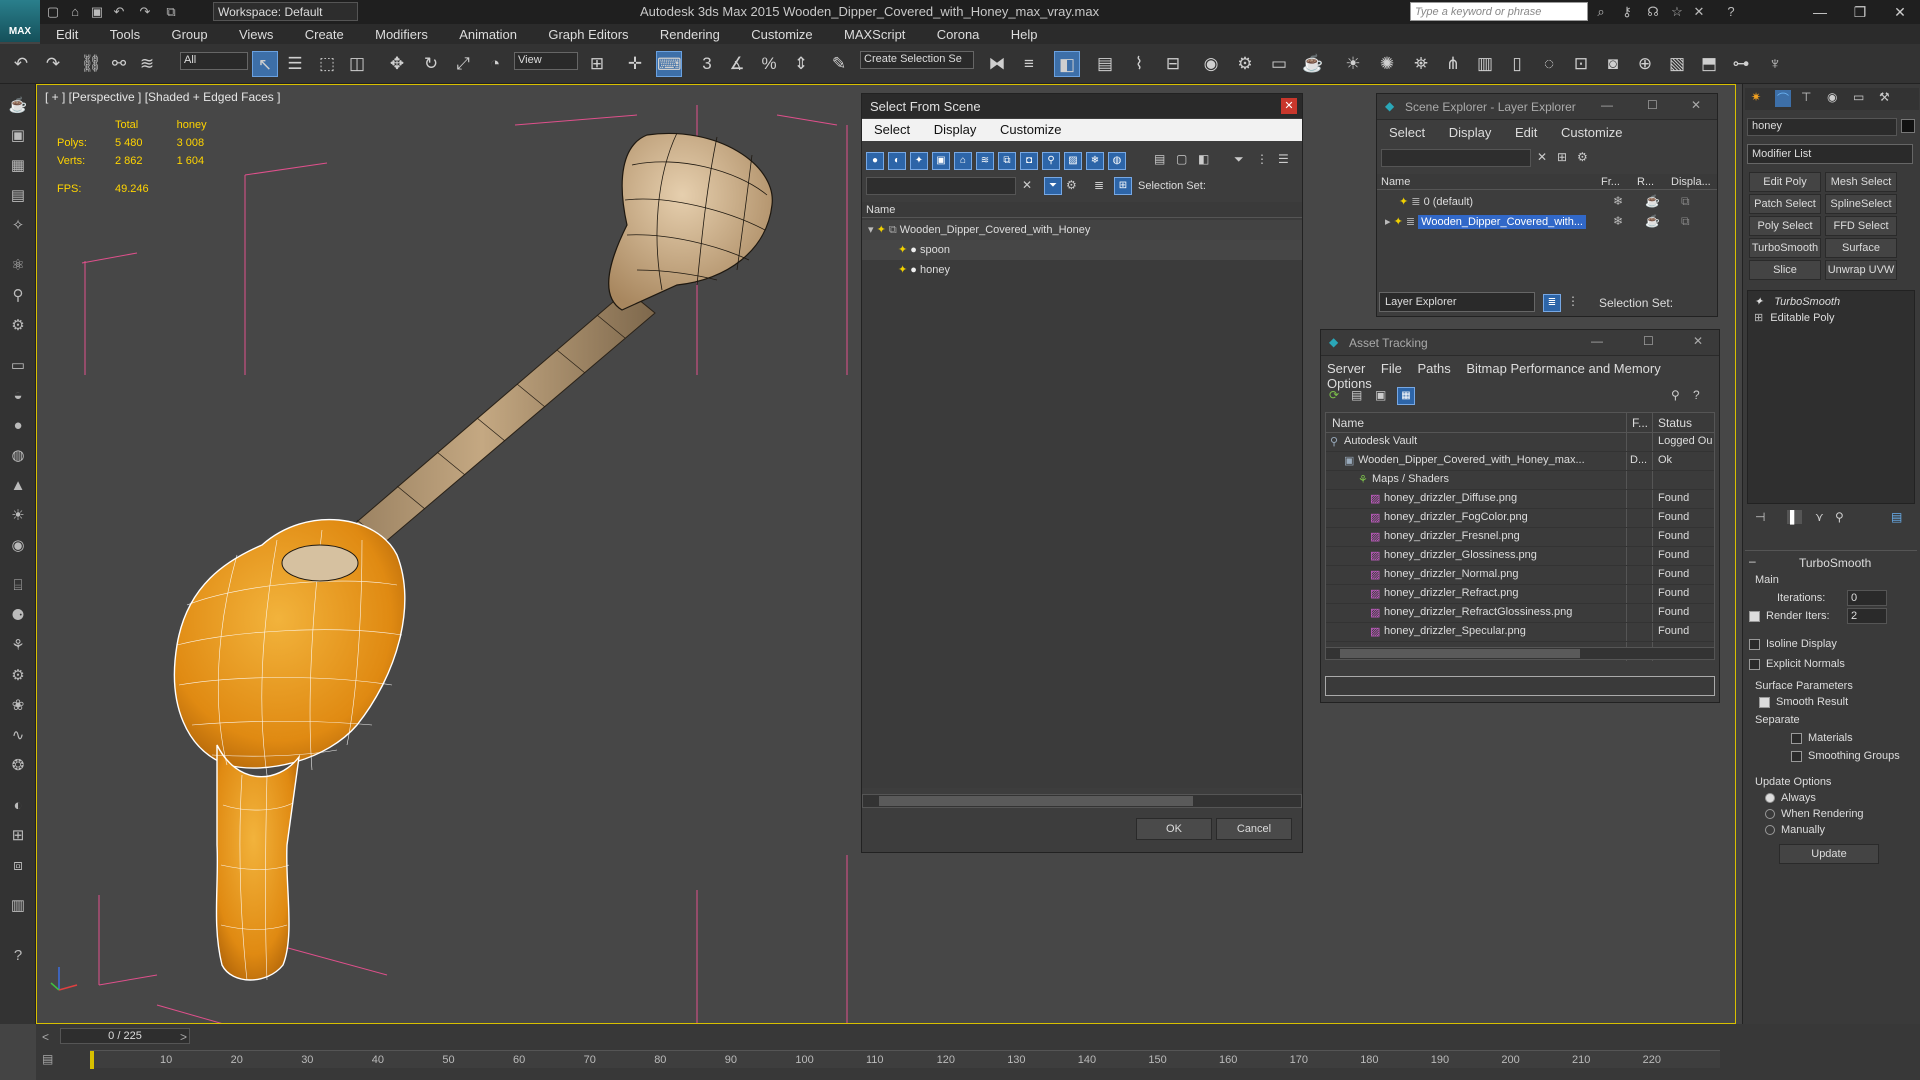  I want to click on vray-plane-icon: ▯, so click(1517, 64).